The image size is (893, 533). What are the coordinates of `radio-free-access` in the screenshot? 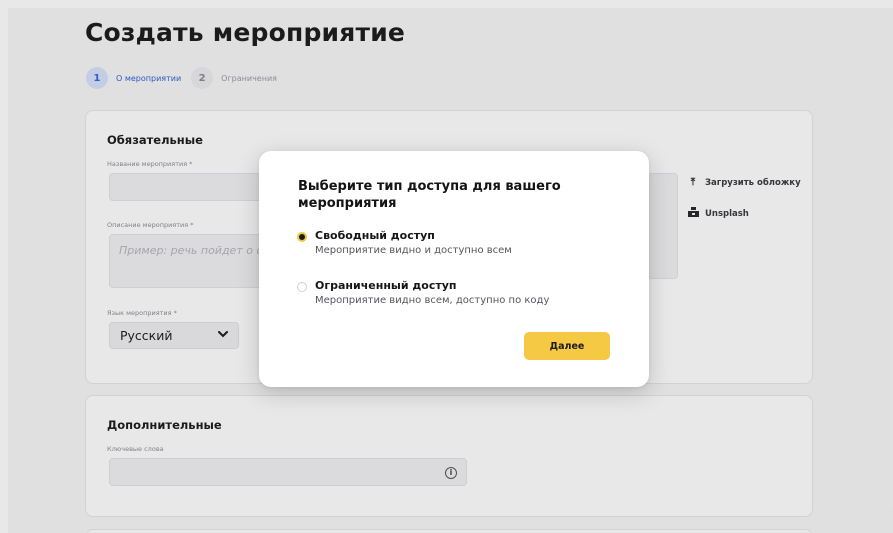 It's located at (302, 237).